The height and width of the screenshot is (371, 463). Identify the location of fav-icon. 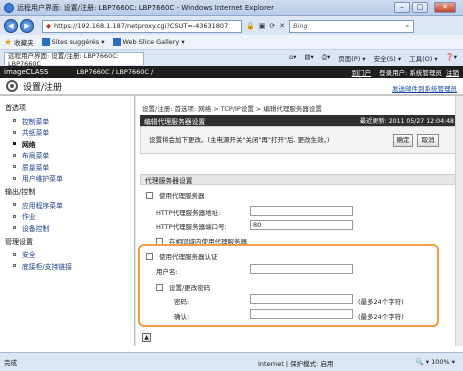
(116, 42).